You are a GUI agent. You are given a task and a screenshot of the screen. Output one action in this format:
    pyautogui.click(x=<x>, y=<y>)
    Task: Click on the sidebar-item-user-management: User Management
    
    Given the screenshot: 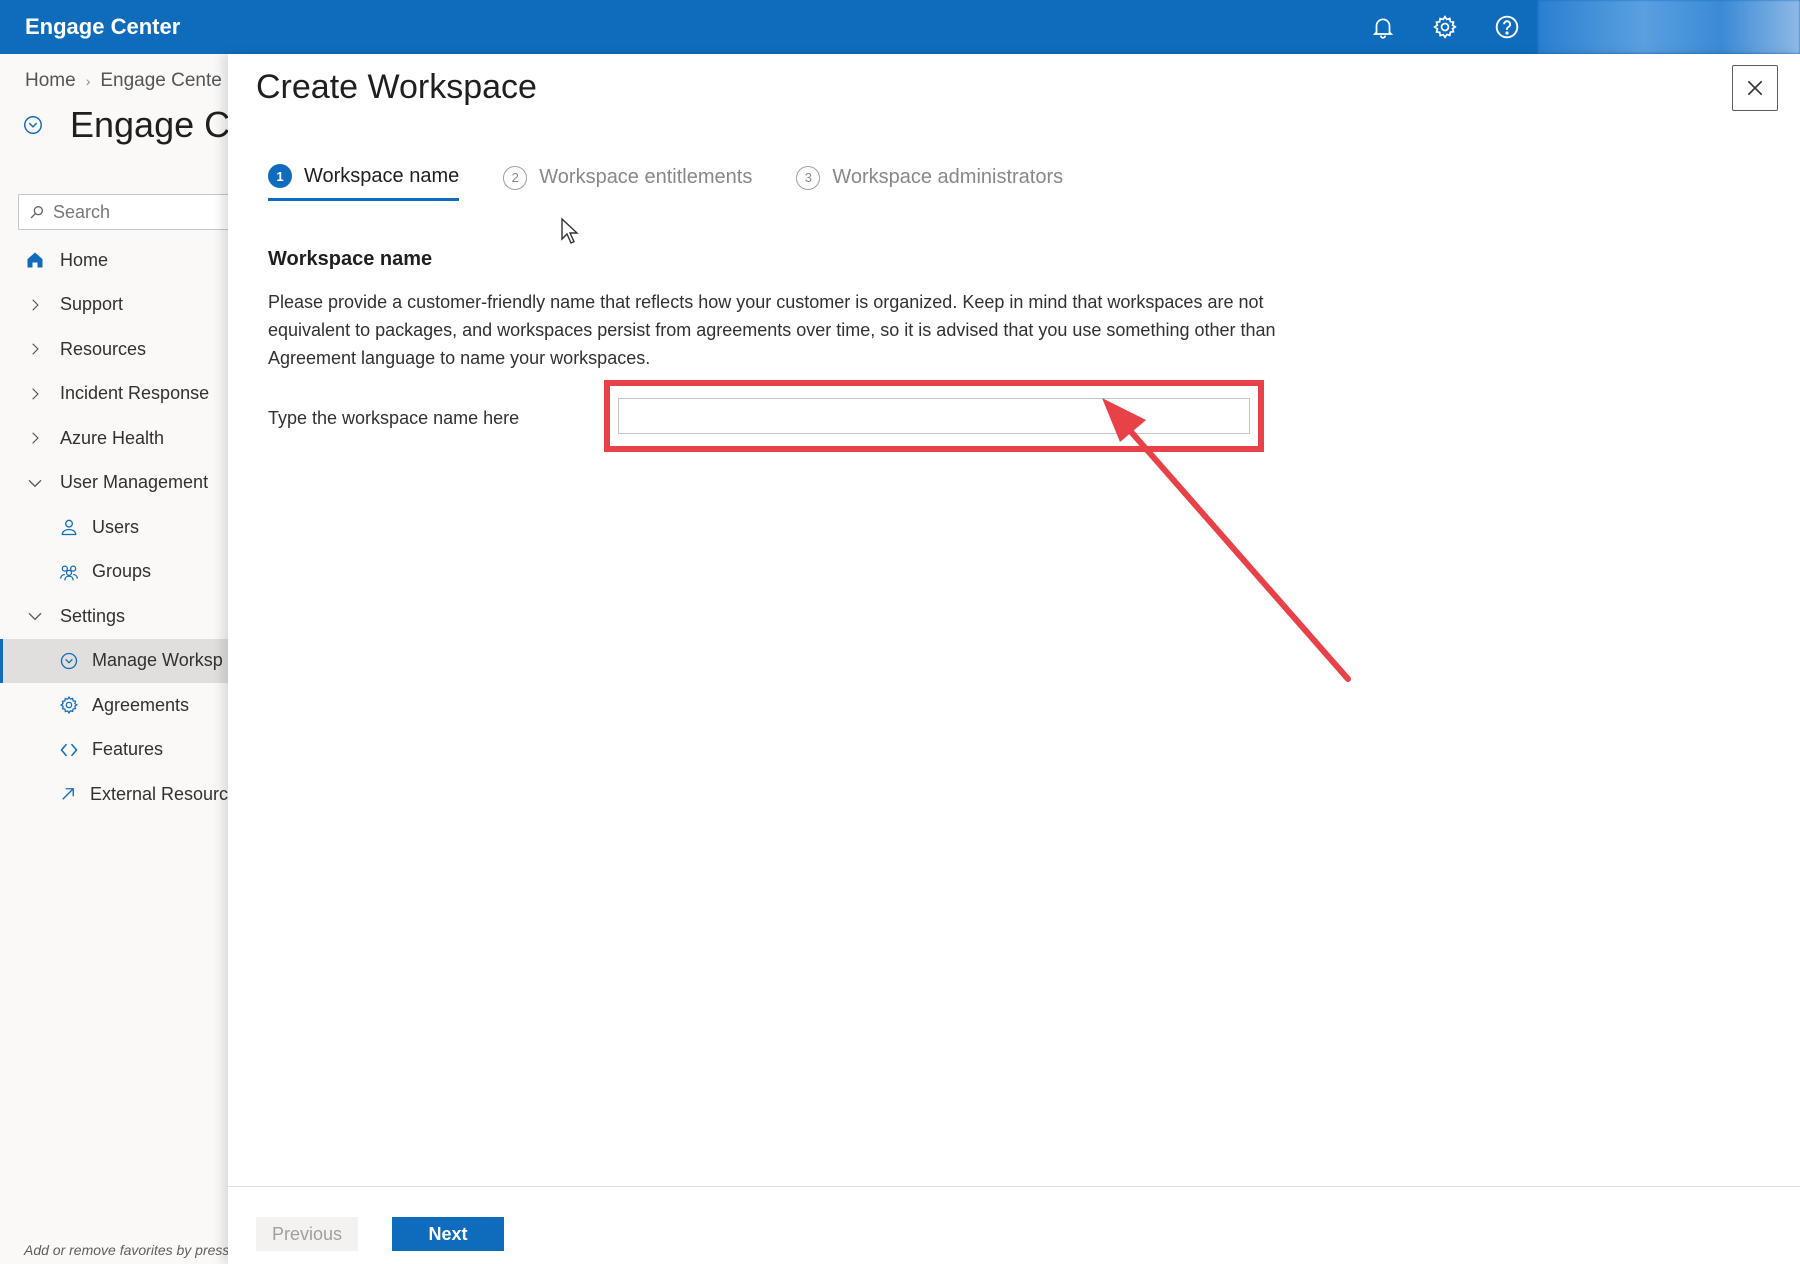 What is the action you would take?
    pyautogui.click(x=114, y=483)
    